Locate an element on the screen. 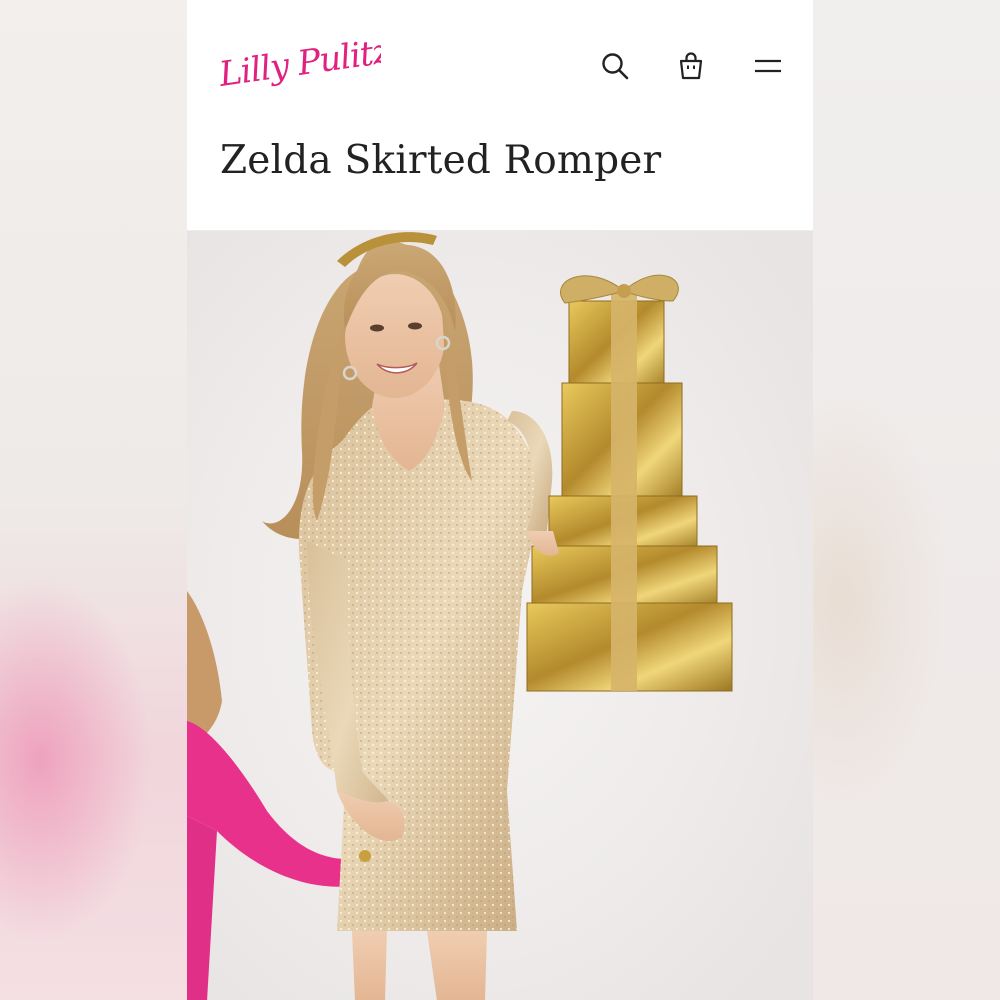  menu-icon is located at coordinates (768, 66).